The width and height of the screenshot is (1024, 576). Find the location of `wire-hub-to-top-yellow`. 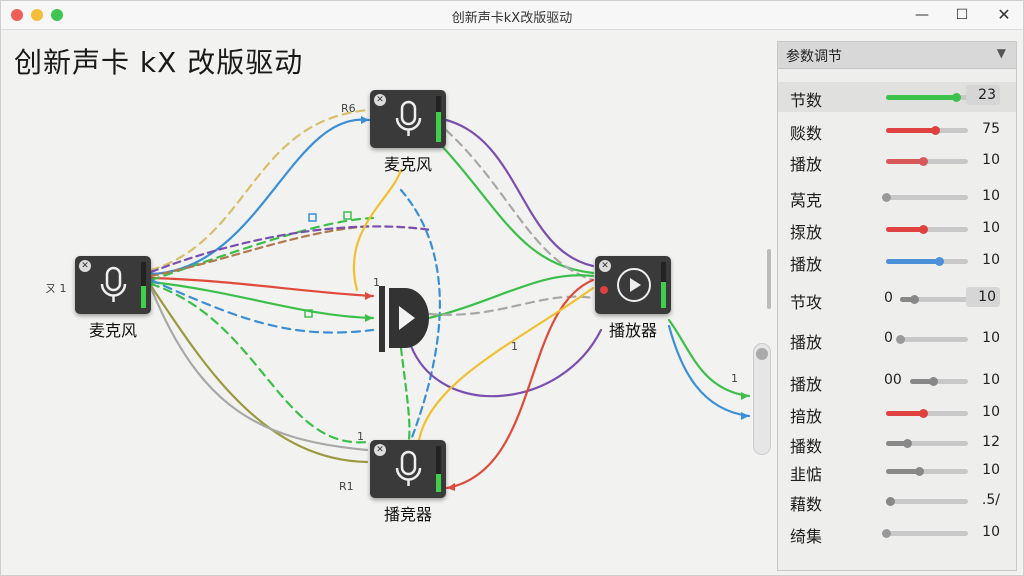

wire-hub-to-top-yellow is located at coordinates (377, 230).